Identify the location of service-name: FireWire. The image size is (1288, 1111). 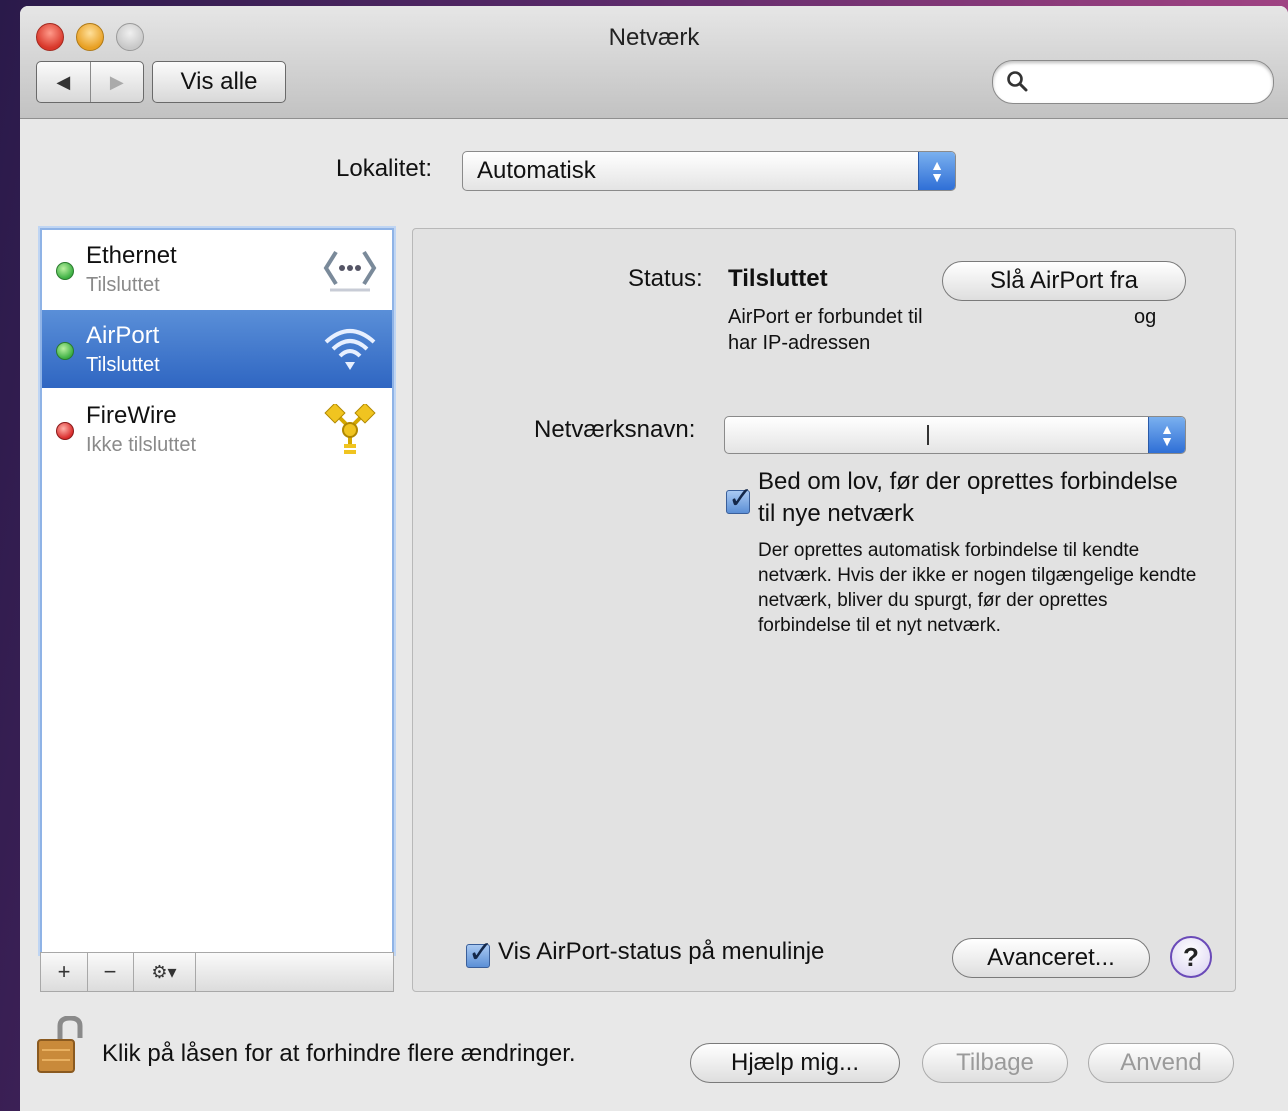
(131, 415).